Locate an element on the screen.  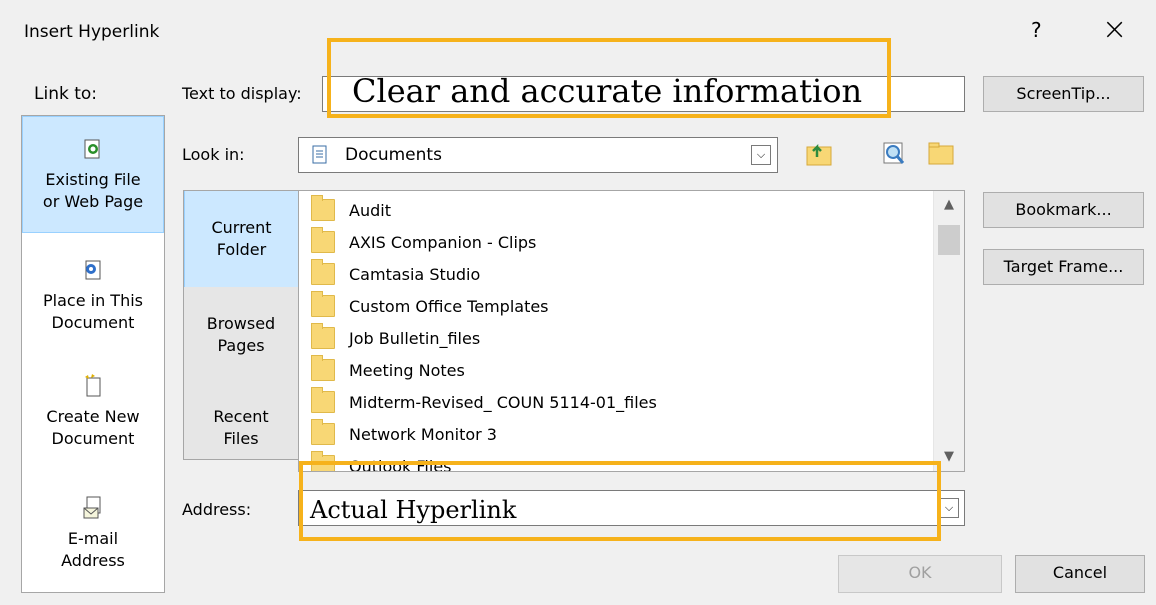
list-item: Audit is located at coordinates (351, 210).